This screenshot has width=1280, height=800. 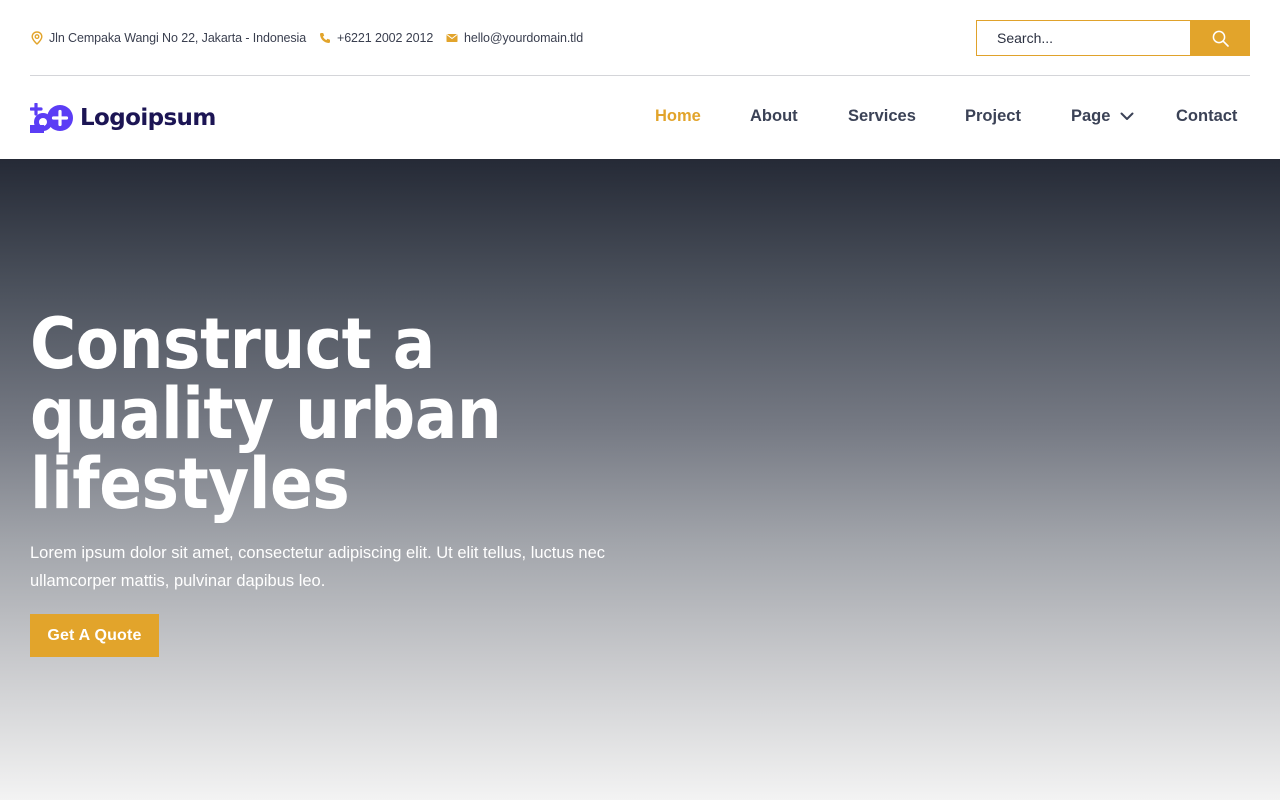 I want to click on nav-about: About, so click(x=774, y=116).